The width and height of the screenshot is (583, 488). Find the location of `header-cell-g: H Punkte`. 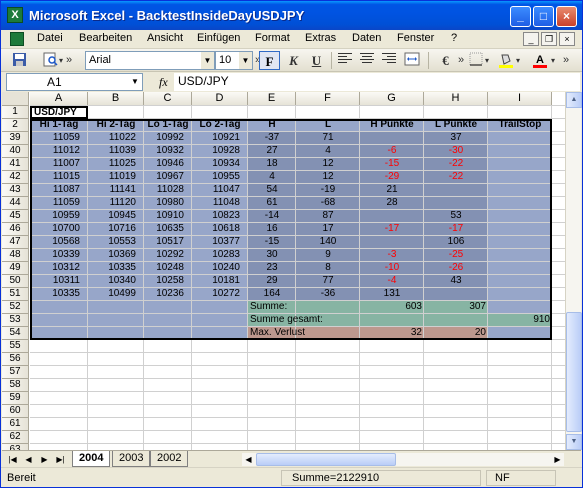

header-cell-g: H Punkte is located at coordinates (392, 125).